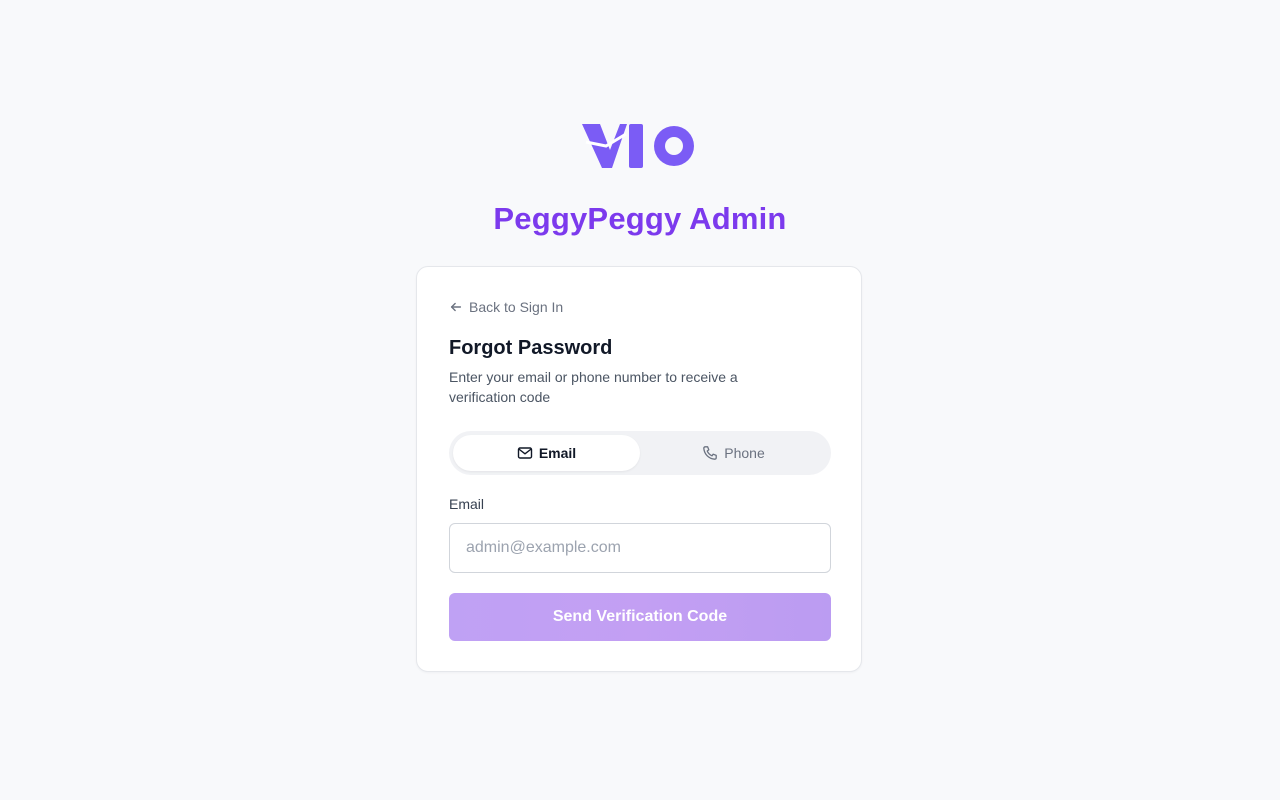 This screenshot has width=1280, height=800. What do you see at coordinates (525, 453) in the screenshot?
I see `mail-icon` at bounding box center [525, 453].